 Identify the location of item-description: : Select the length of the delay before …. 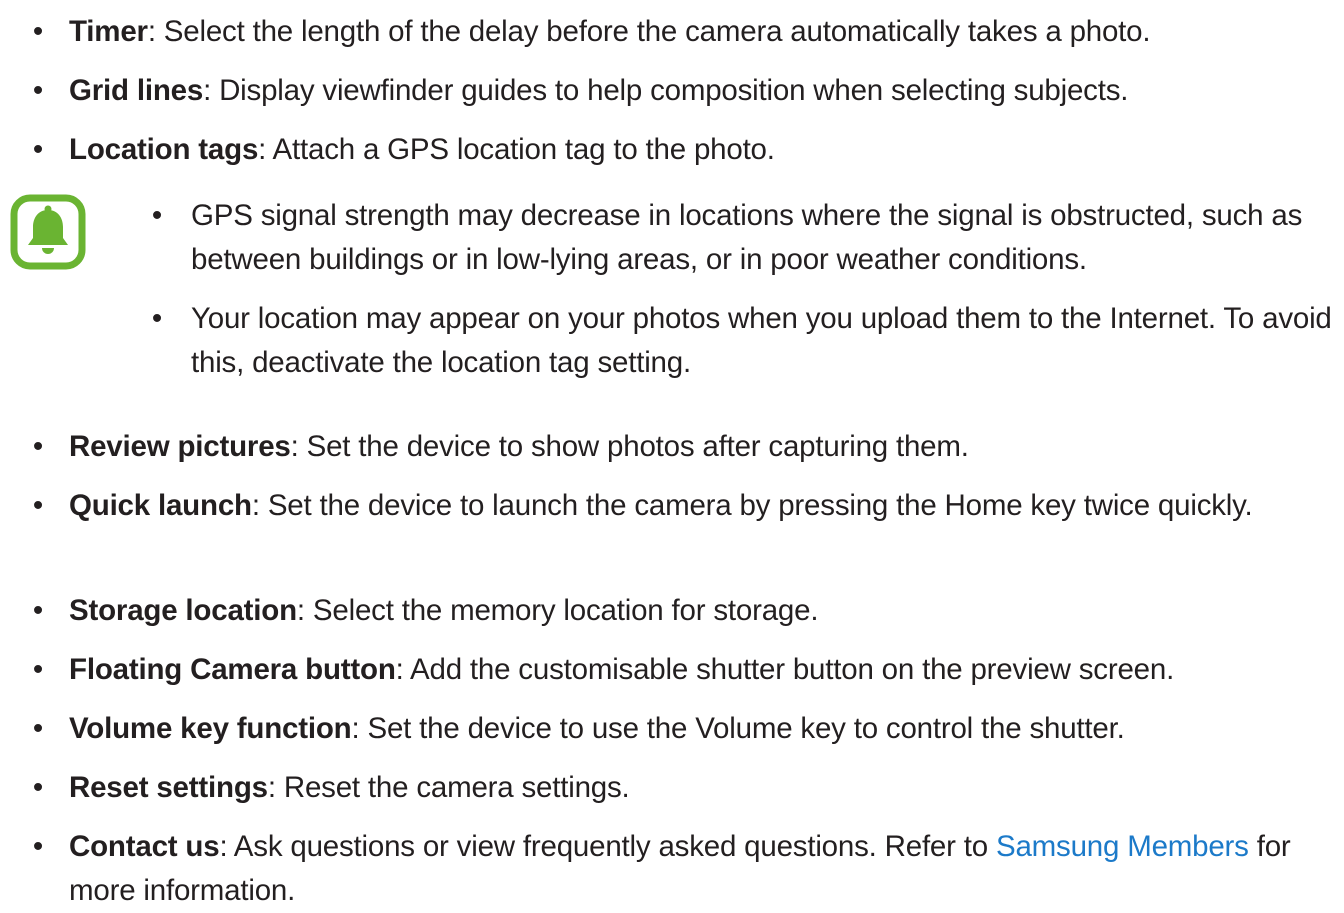
(649, 31).